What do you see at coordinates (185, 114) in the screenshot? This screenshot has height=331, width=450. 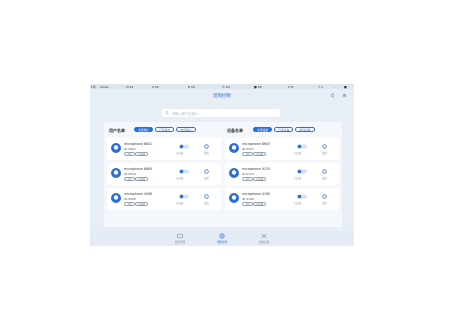 I see `search-placeholder: 请输入用户名或ID` at bounding box center [185, 114].